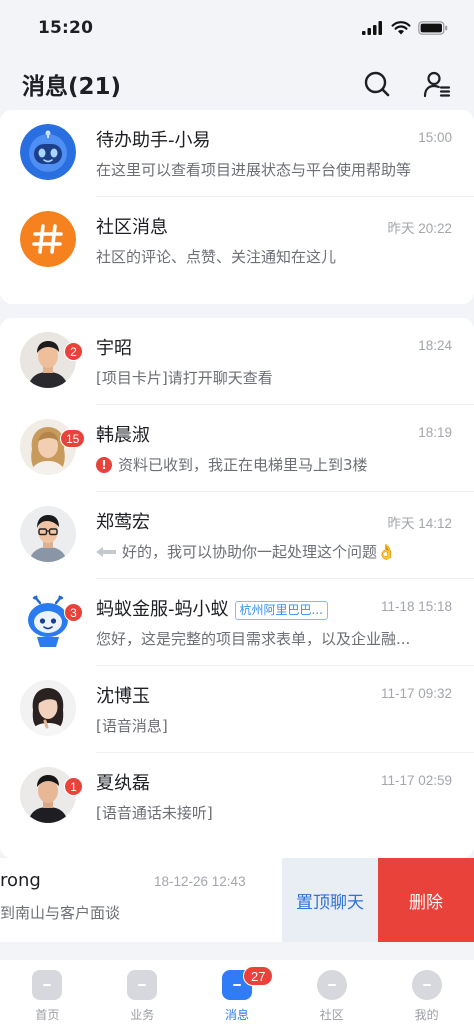 The width and height of the screenshot is (474, 1026). I want to click on chat-preview-text: 社区的评论、点赞、关注通知在这儿, so click(216, 257).